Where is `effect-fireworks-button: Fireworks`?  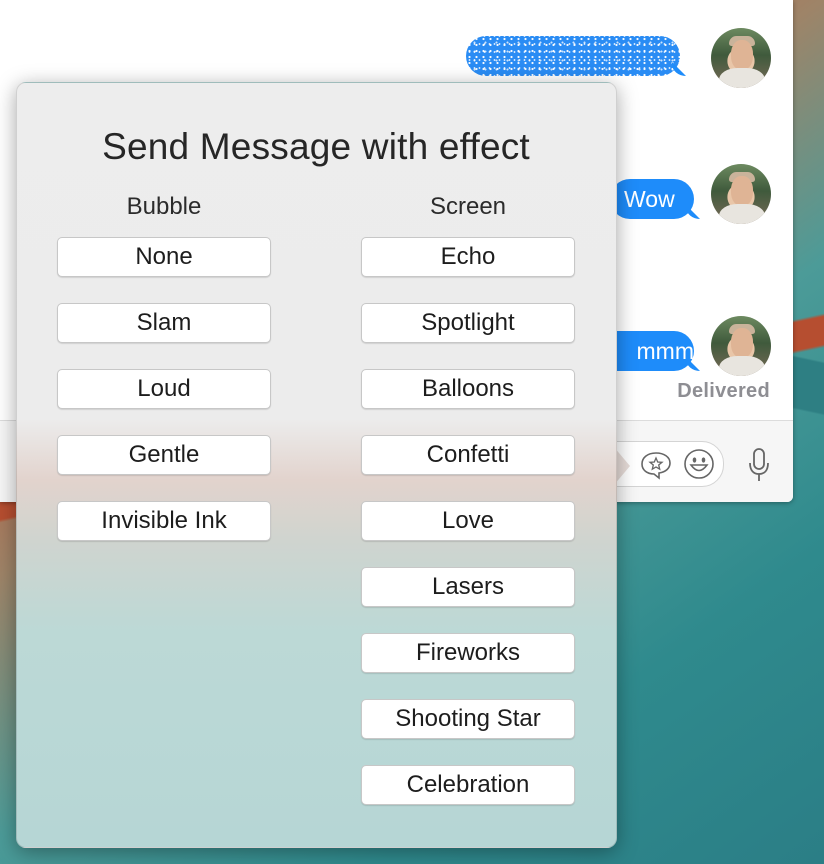 effect-fireworks-button: Fireworks is located at coordinates (468, 653).